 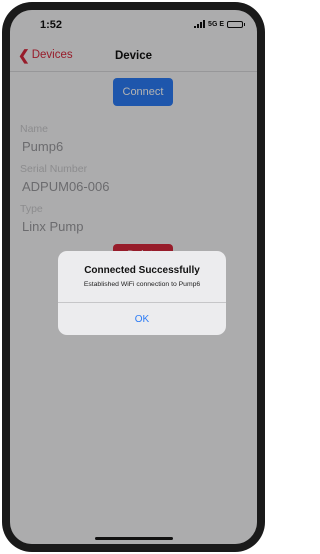 What do you see at coordinates (134, 538) in the screenshot?
I see `home-indicator` at bounding box center [134, 538].